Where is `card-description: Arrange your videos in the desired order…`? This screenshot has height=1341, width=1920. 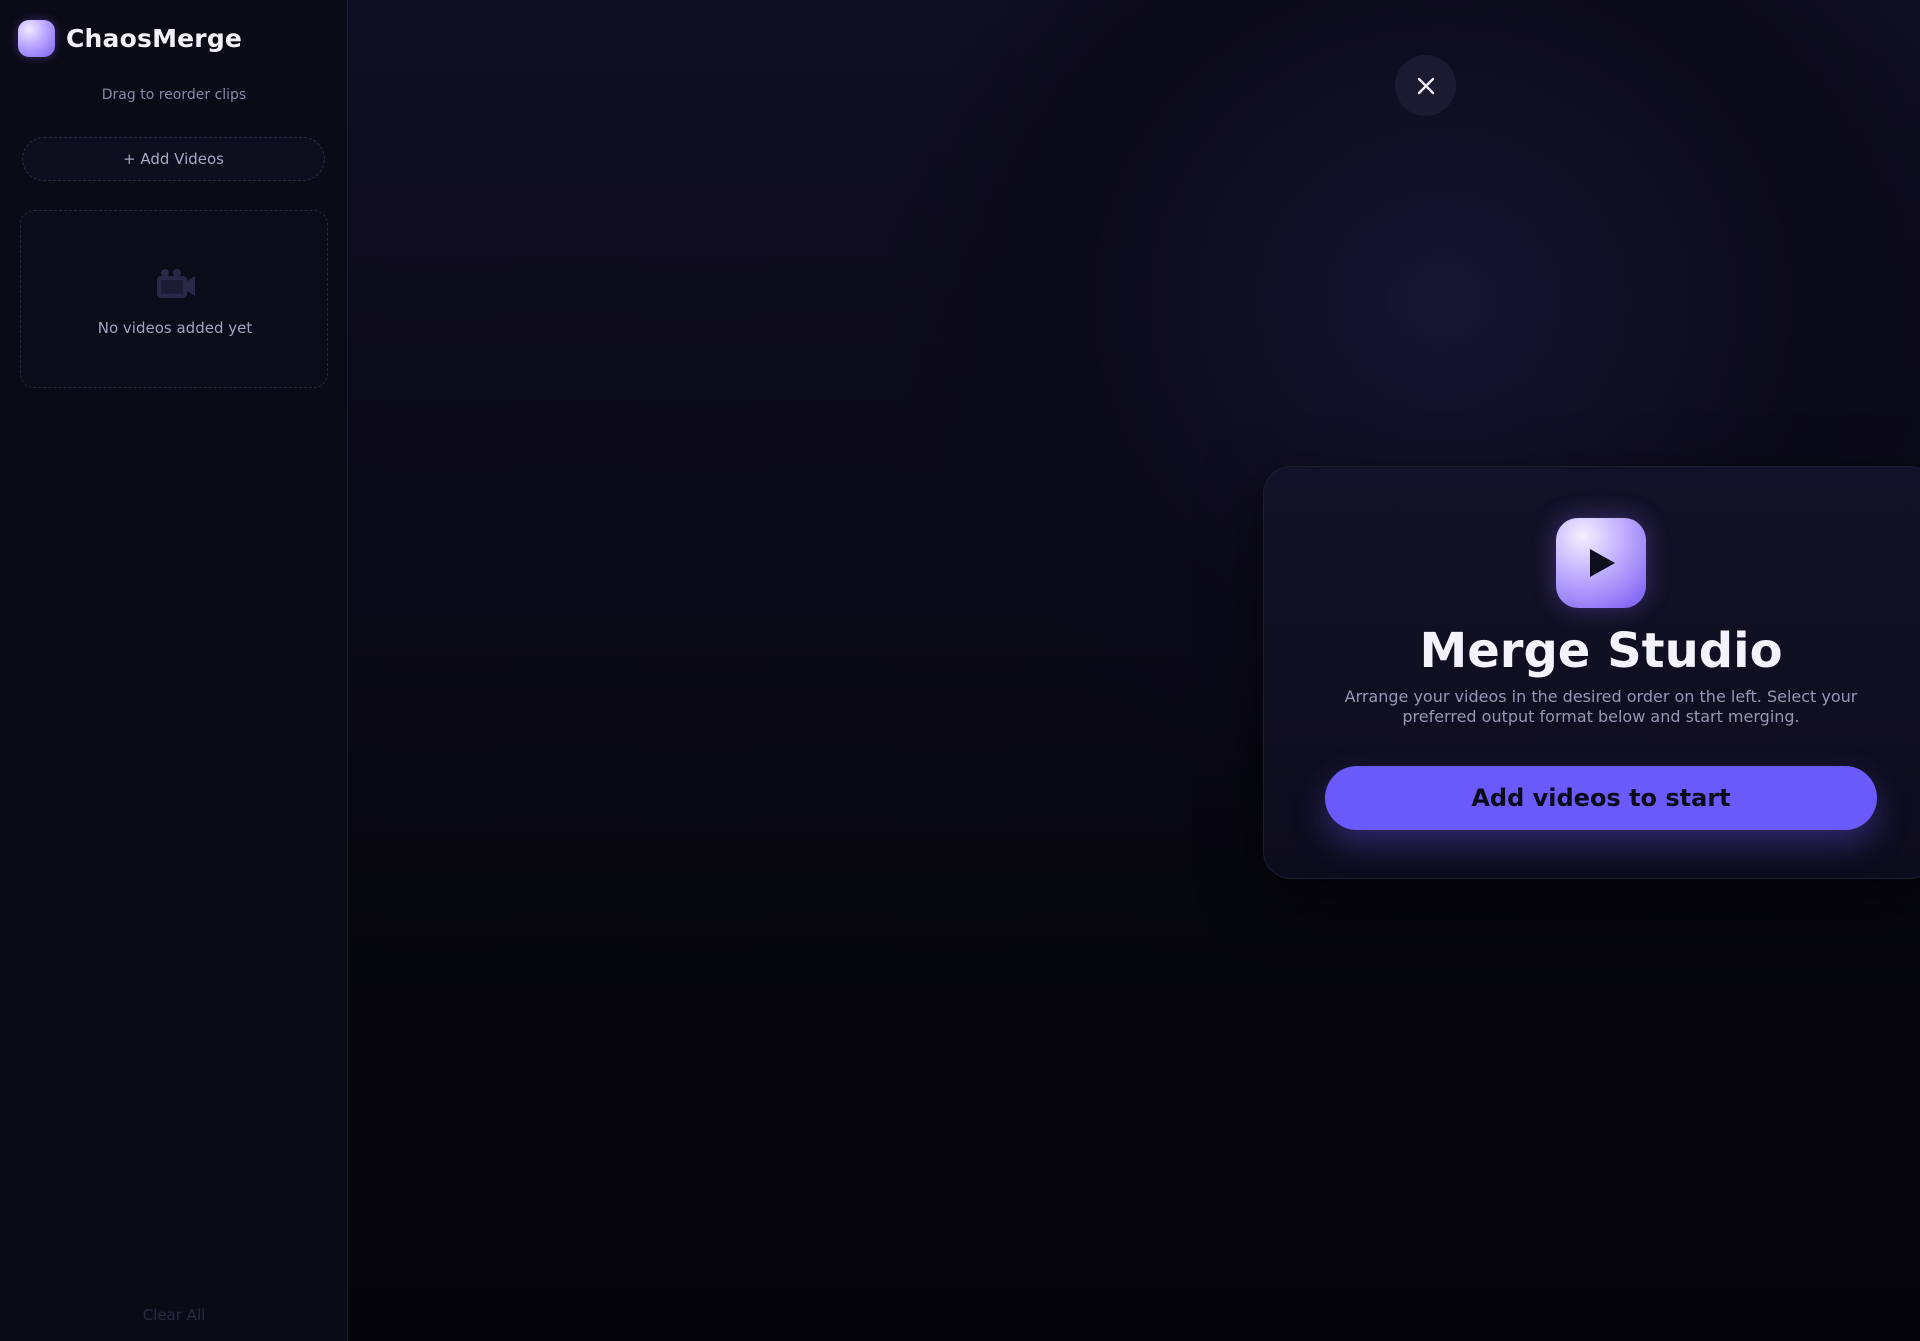
card-description: Arrange your videos in the desired order… is located at coordinates (1601, 706).